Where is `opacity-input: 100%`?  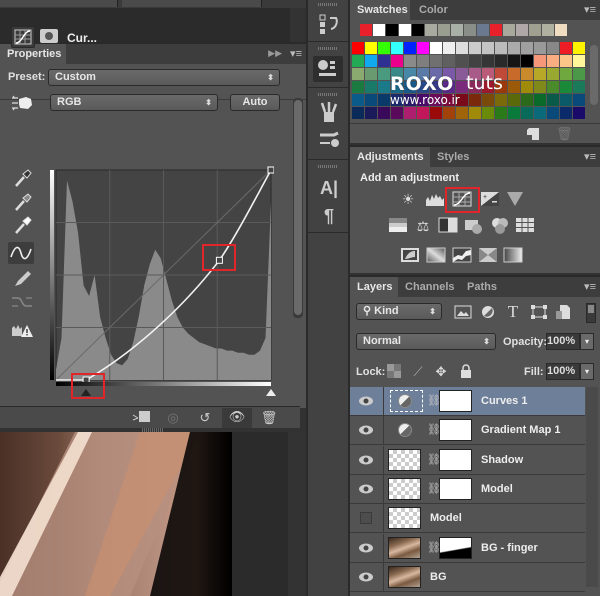 opacity-input: 100% is located at coordinates (563, 341).